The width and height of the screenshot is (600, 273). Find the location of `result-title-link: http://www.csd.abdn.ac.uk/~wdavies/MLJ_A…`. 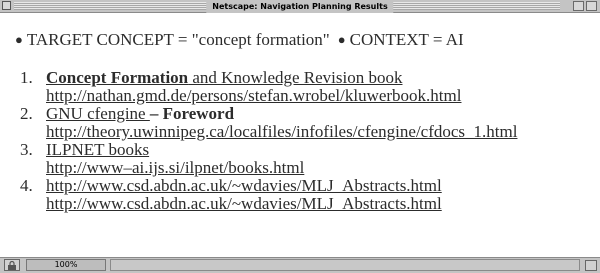

result-title-link: http://www.csd.abdn.ac.uk/~wdavies/MLJ_A… is located at coordinates (281, 186).